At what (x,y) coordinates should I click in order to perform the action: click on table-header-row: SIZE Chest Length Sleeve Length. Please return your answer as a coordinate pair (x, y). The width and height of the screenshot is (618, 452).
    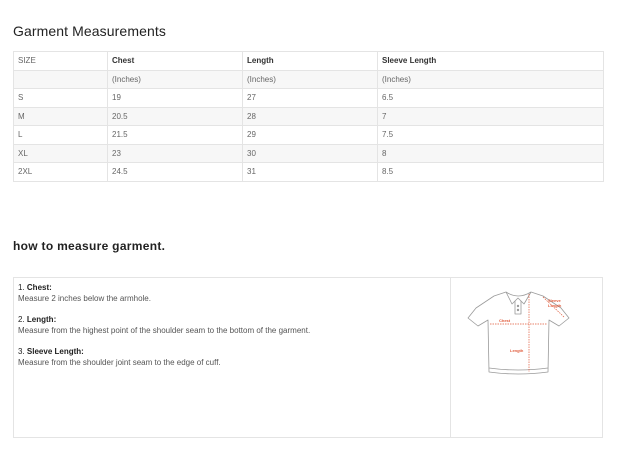
    Looking at the image, I should click on (308, 61).